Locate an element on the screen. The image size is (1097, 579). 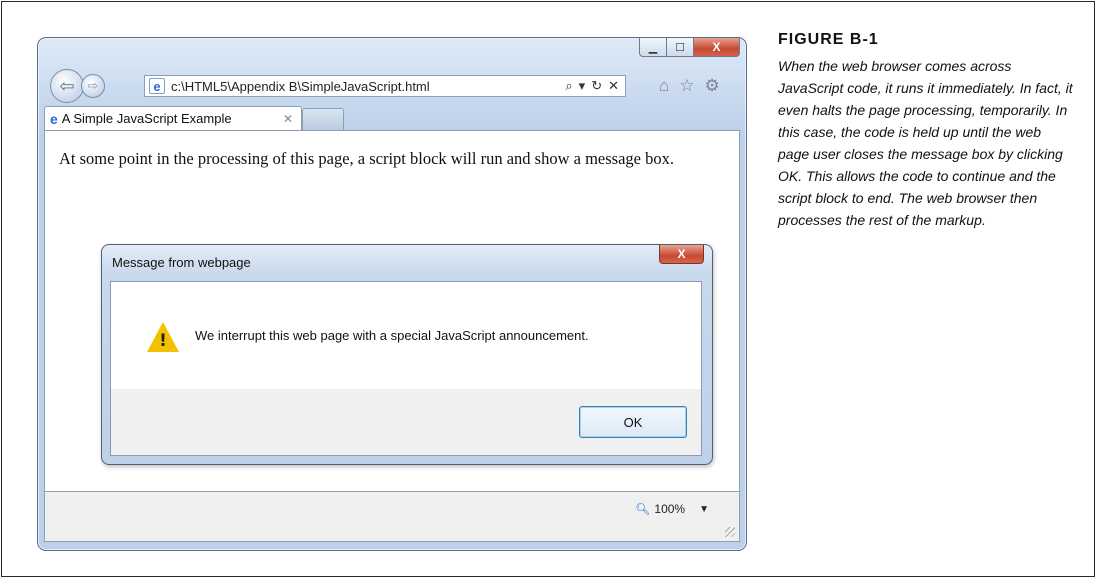
forward-button: ⇨ is located at coordinates (93, 86).